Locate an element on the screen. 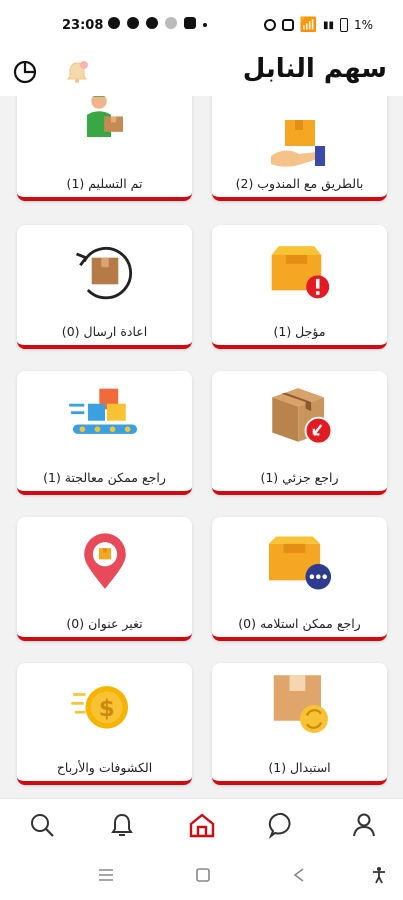 The height and width of the screenshot is (900, 403). box-pending-icon is located at coordinates (299, 563).